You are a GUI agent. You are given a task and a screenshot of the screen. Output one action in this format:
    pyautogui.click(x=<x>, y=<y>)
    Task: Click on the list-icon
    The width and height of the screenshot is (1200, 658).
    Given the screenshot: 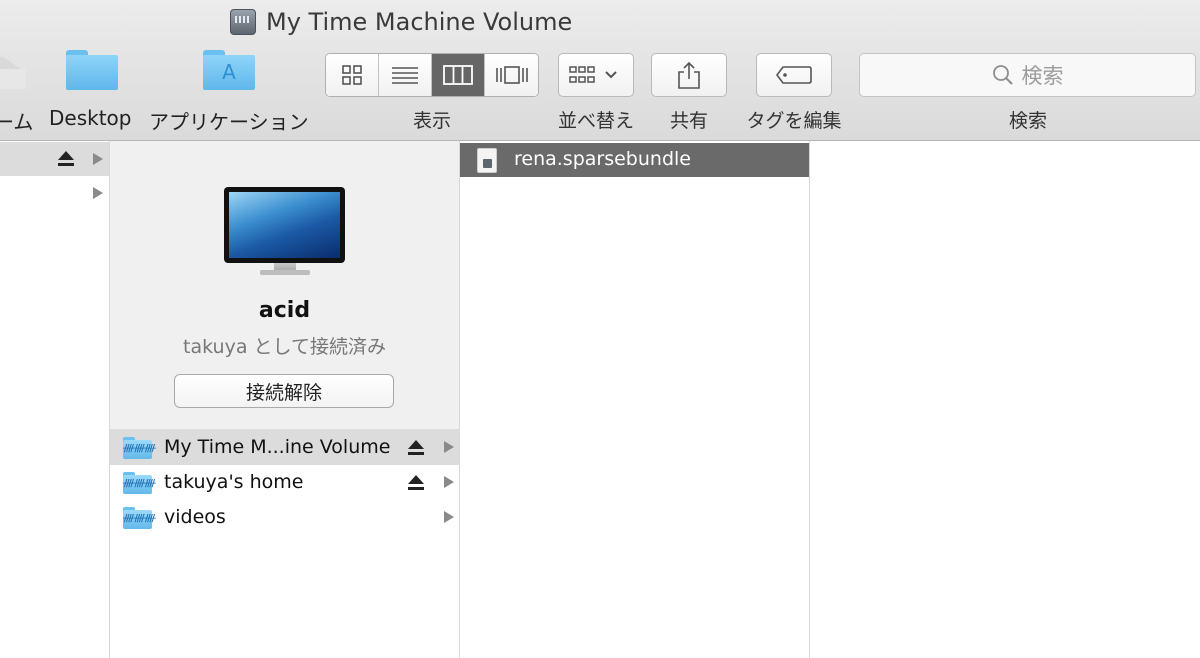 What is the action you would take?
    pyautogui.click(x=405, y=75)
    